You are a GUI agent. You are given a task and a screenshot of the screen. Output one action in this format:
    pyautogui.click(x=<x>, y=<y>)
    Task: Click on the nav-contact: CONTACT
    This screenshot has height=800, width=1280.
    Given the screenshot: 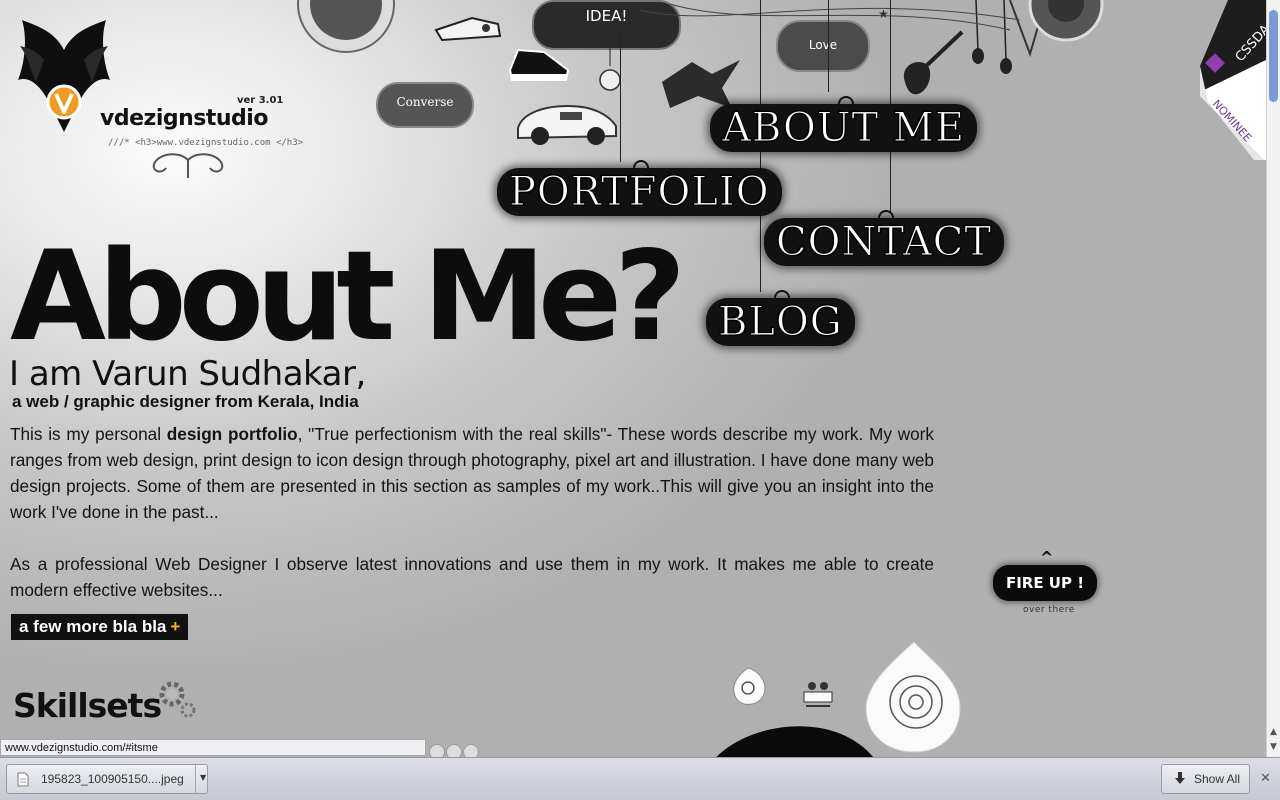 What is the action you would take?
    pyautogui.click(x=884, y=238)
    